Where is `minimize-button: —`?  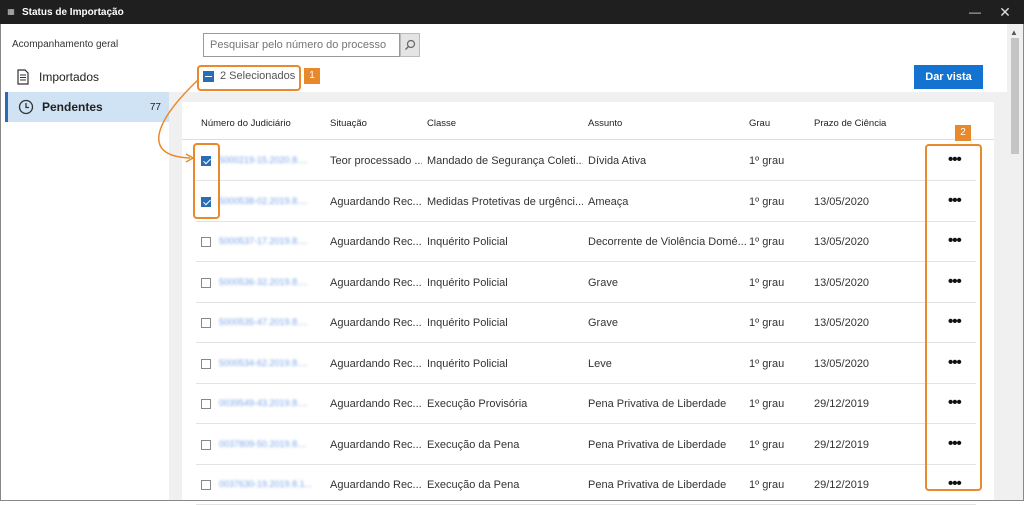 minimize-button: — is located at coordinates (975, 12).